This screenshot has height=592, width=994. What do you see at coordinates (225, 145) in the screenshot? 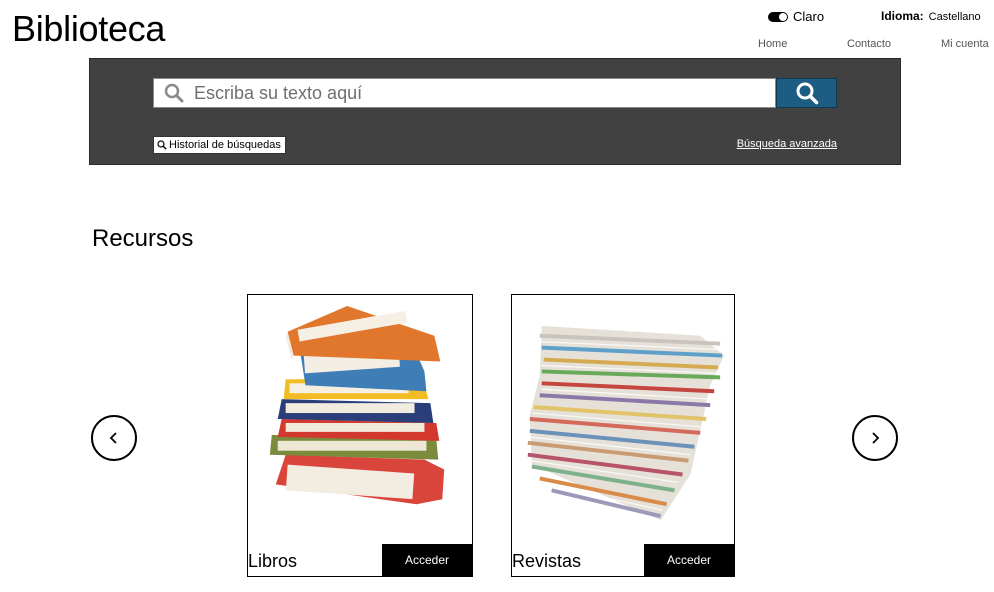
I see `search-history-label: Historial de búsquedas` at bounding box center [225, 145].